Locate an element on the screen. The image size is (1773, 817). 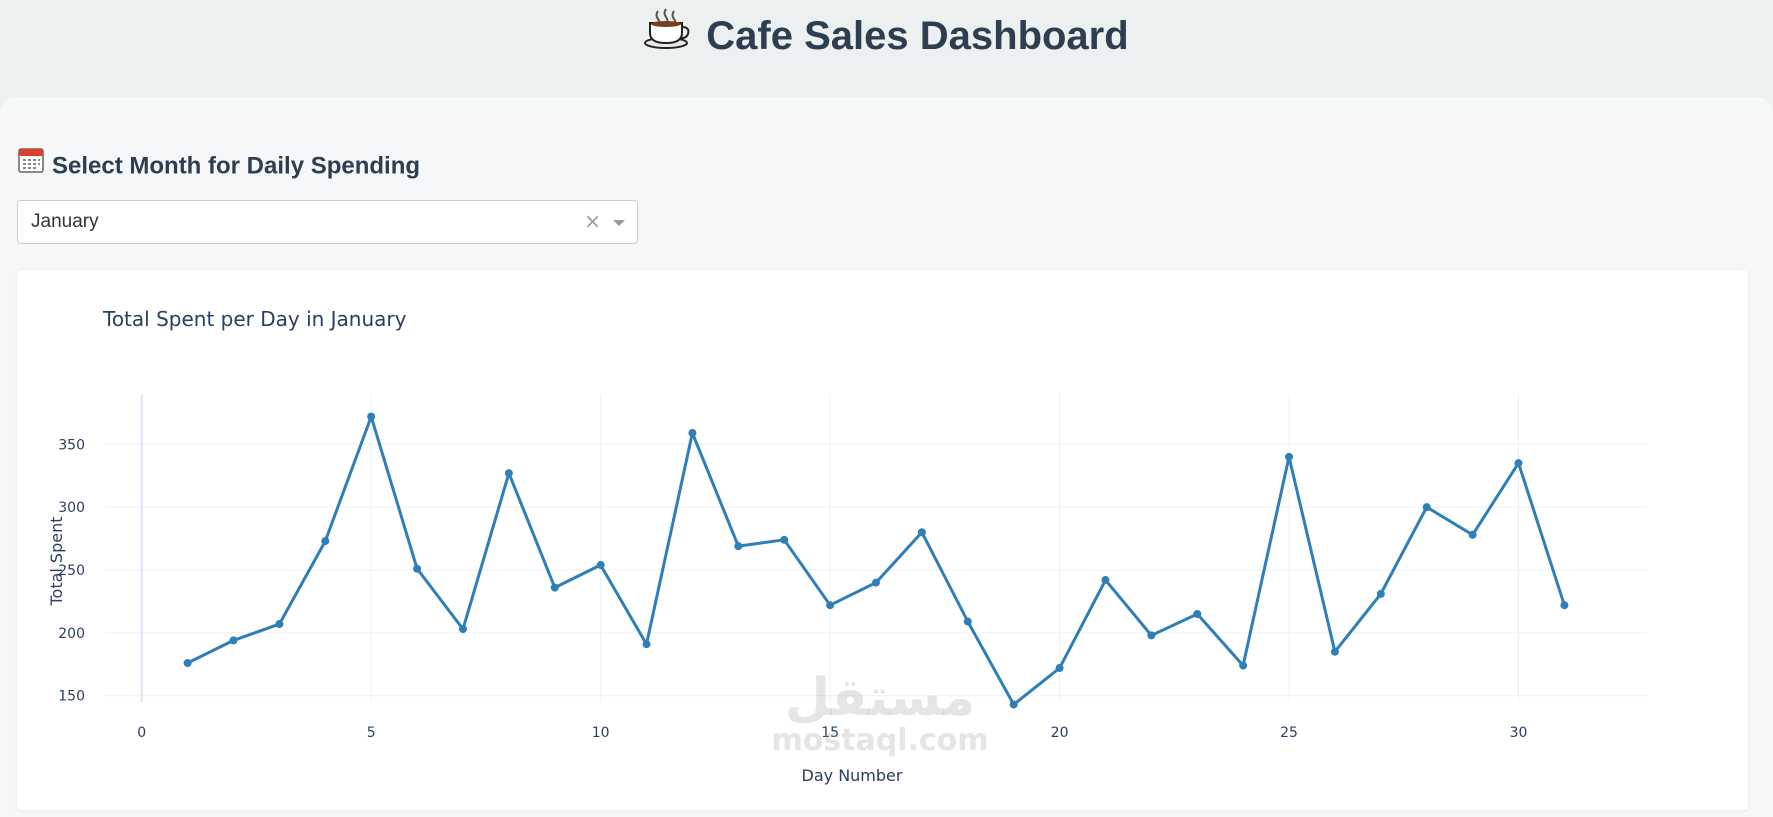
y-tick-label: 300 is located at coordinates (71, 508).